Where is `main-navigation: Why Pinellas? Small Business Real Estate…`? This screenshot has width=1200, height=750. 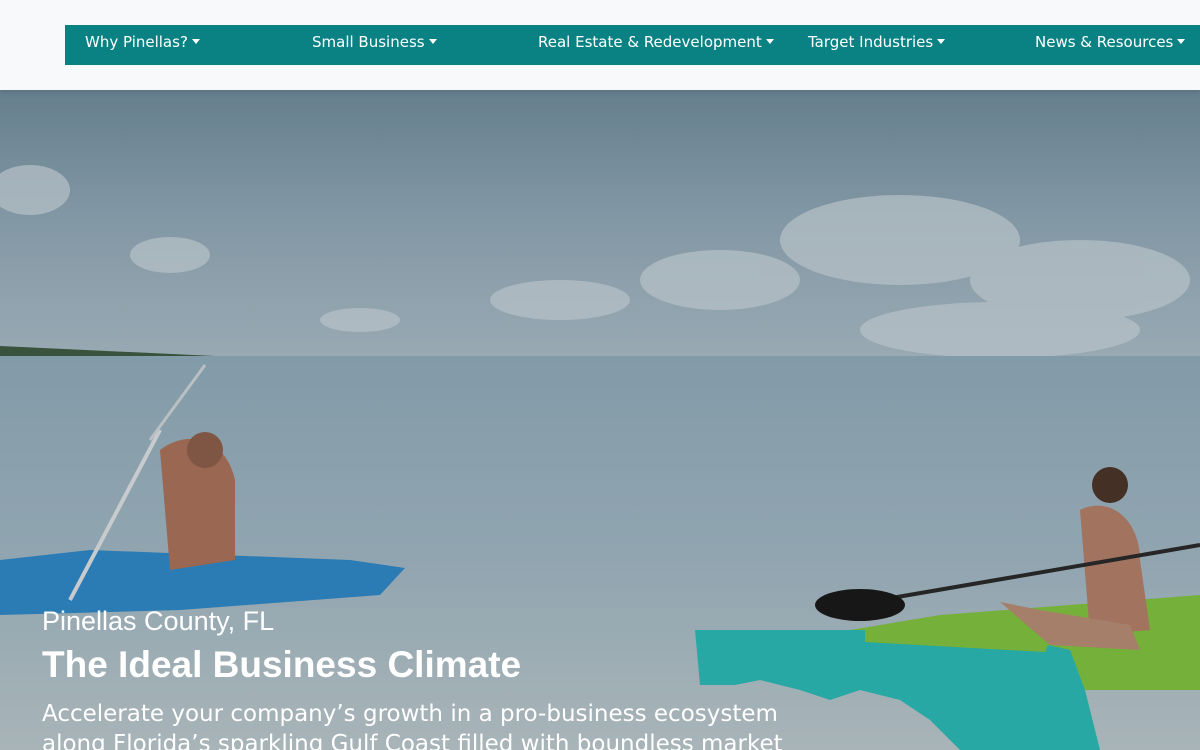
main-navigation: Why Pinellas? Small Business Real Estate… is located at coordinates (632, 45).